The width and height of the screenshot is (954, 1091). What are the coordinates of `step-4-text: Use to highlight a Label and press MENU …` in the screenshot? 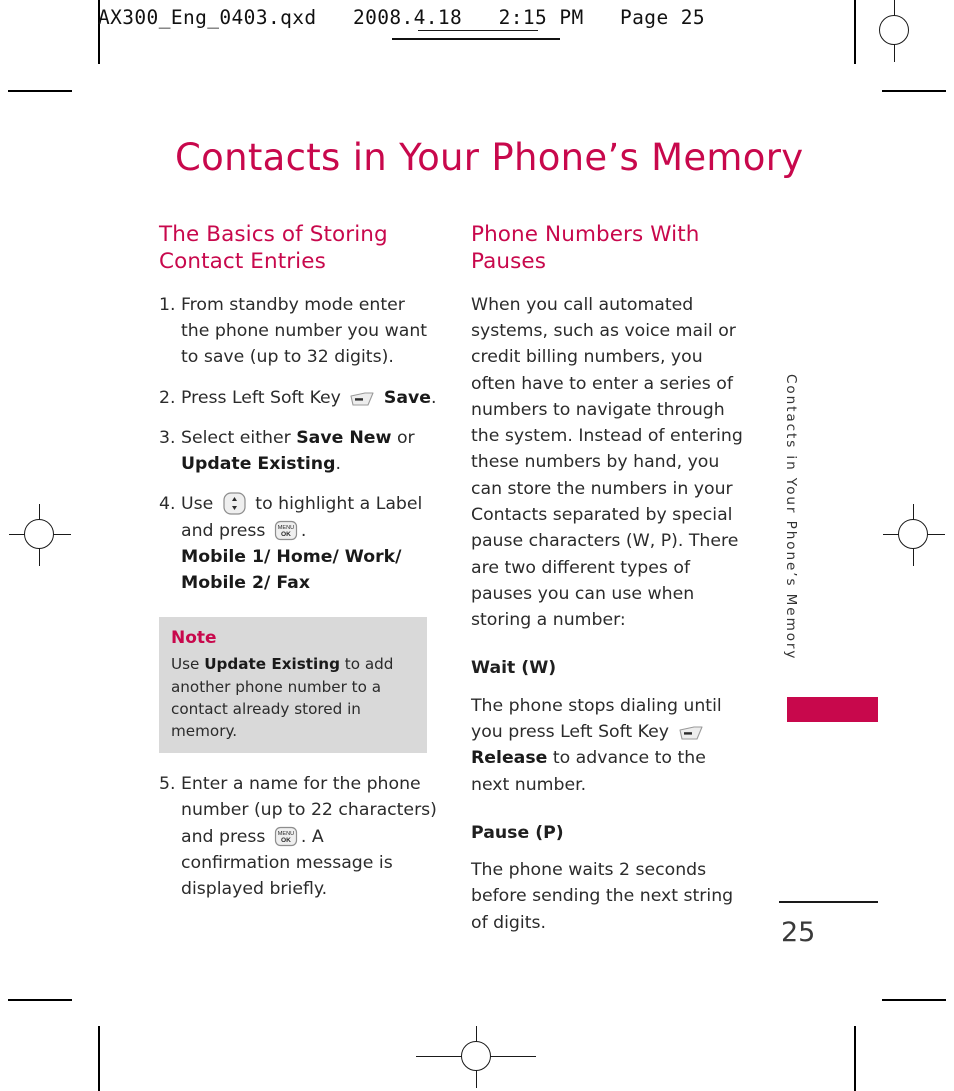 It's located at (309, 543).